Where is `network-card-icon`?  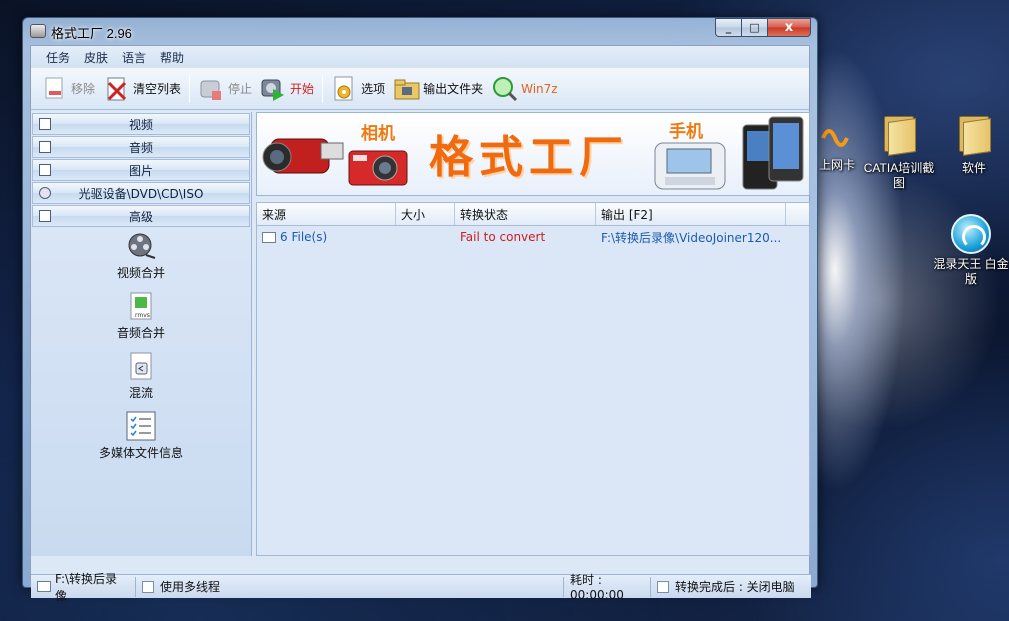 network-card-icon is located at coordinates (837, 136).